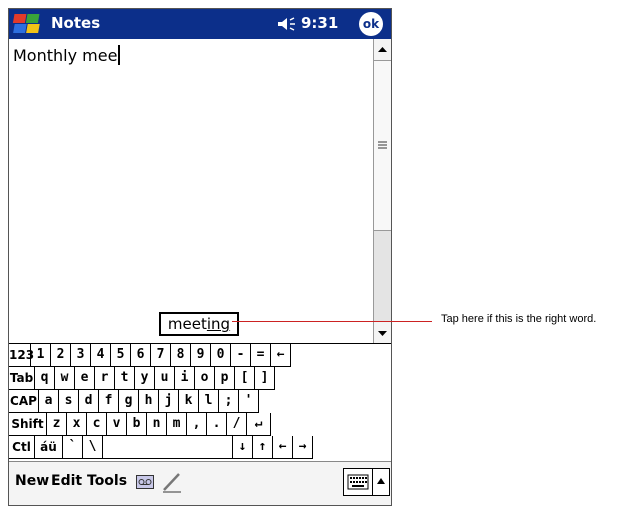 Image resolution: width=629 pixels, height=510 pixels. I want to click on key-4-0: Ctl, so click(22, 447).